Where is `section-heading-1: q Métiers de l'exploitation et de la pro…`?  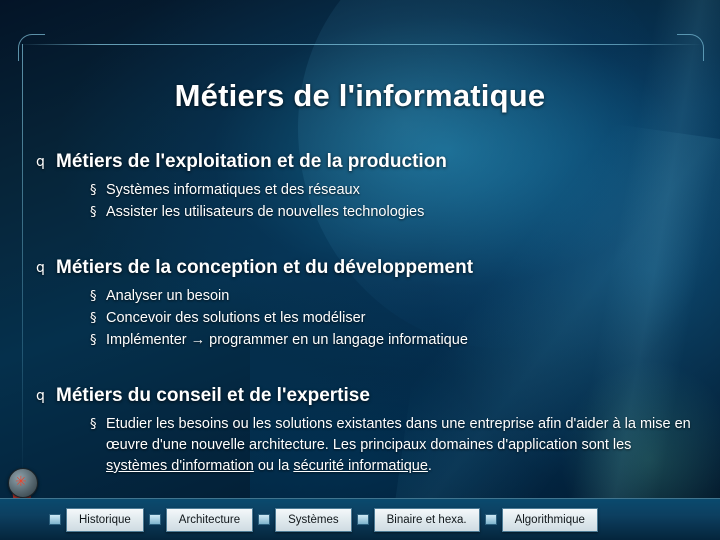 section-heading-1: q Métiers de l'exploitation et de la pro… is located at coordinates (362, 162).